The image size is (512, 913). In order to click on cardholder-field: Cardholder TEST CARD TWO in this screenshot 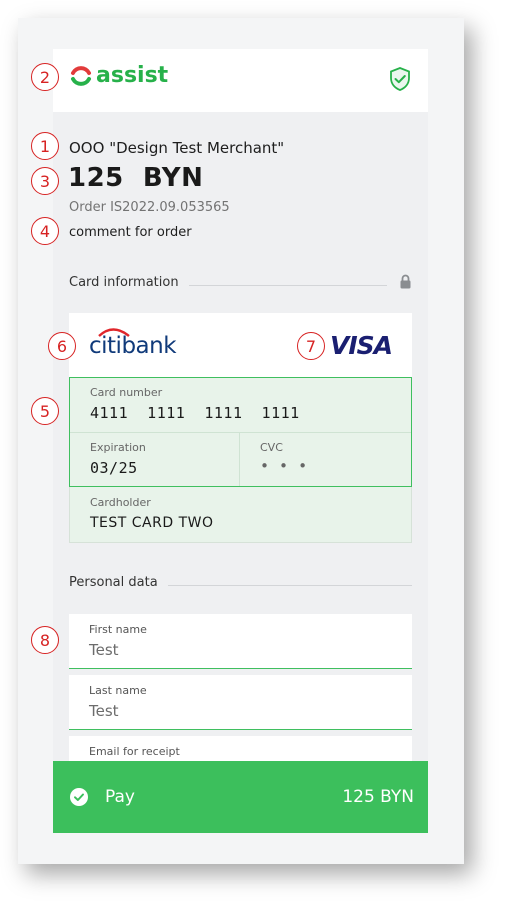, I will do `click(240, 515)`.